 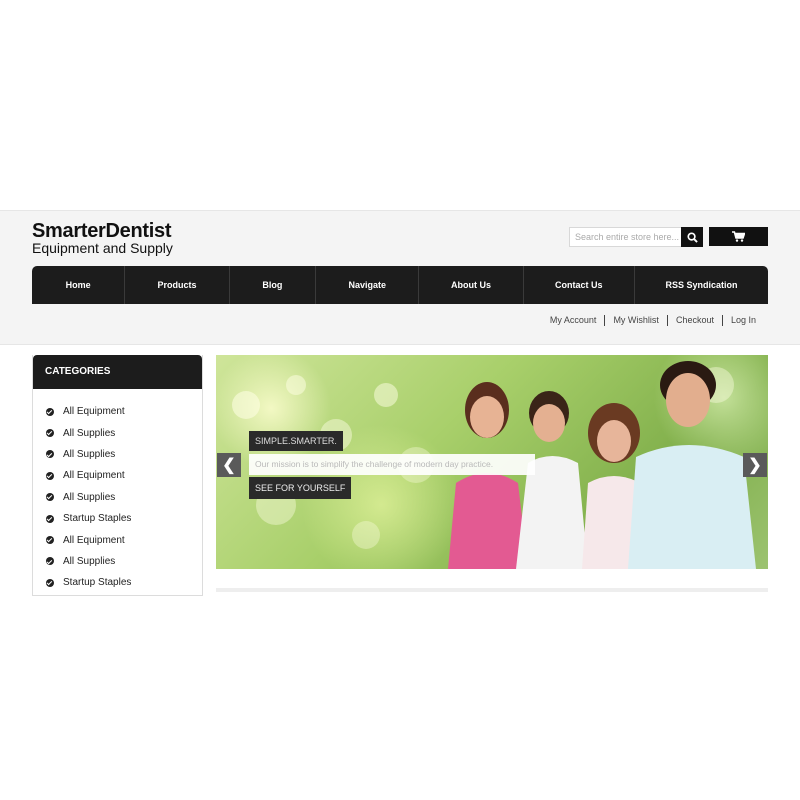 I want to click on nav-item-navigate: Navigate, so click(x=368, y=285).